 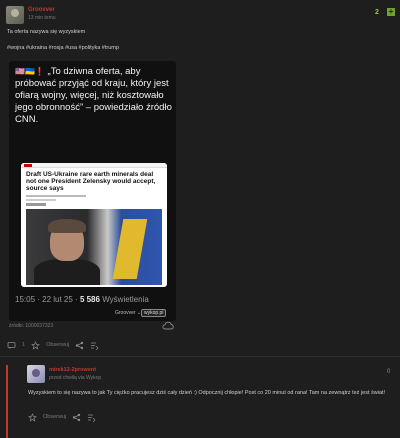 What do you see at coordinates (67, 226) in the screenshot?
I see `photo-figure-hair` at bounding box center [67, 226].